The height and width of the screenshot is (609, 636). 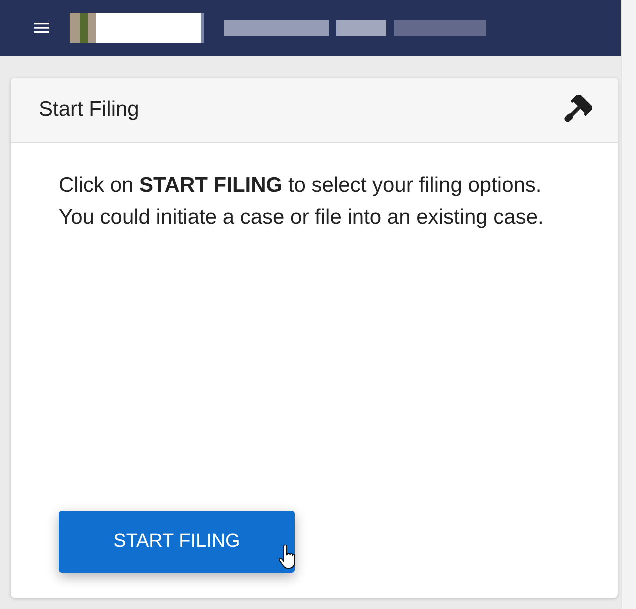 What do you see at coordinates (177, 542) in the screenshot?
I see `start-filing-button: START FILING` at bounding box center [177, 542].